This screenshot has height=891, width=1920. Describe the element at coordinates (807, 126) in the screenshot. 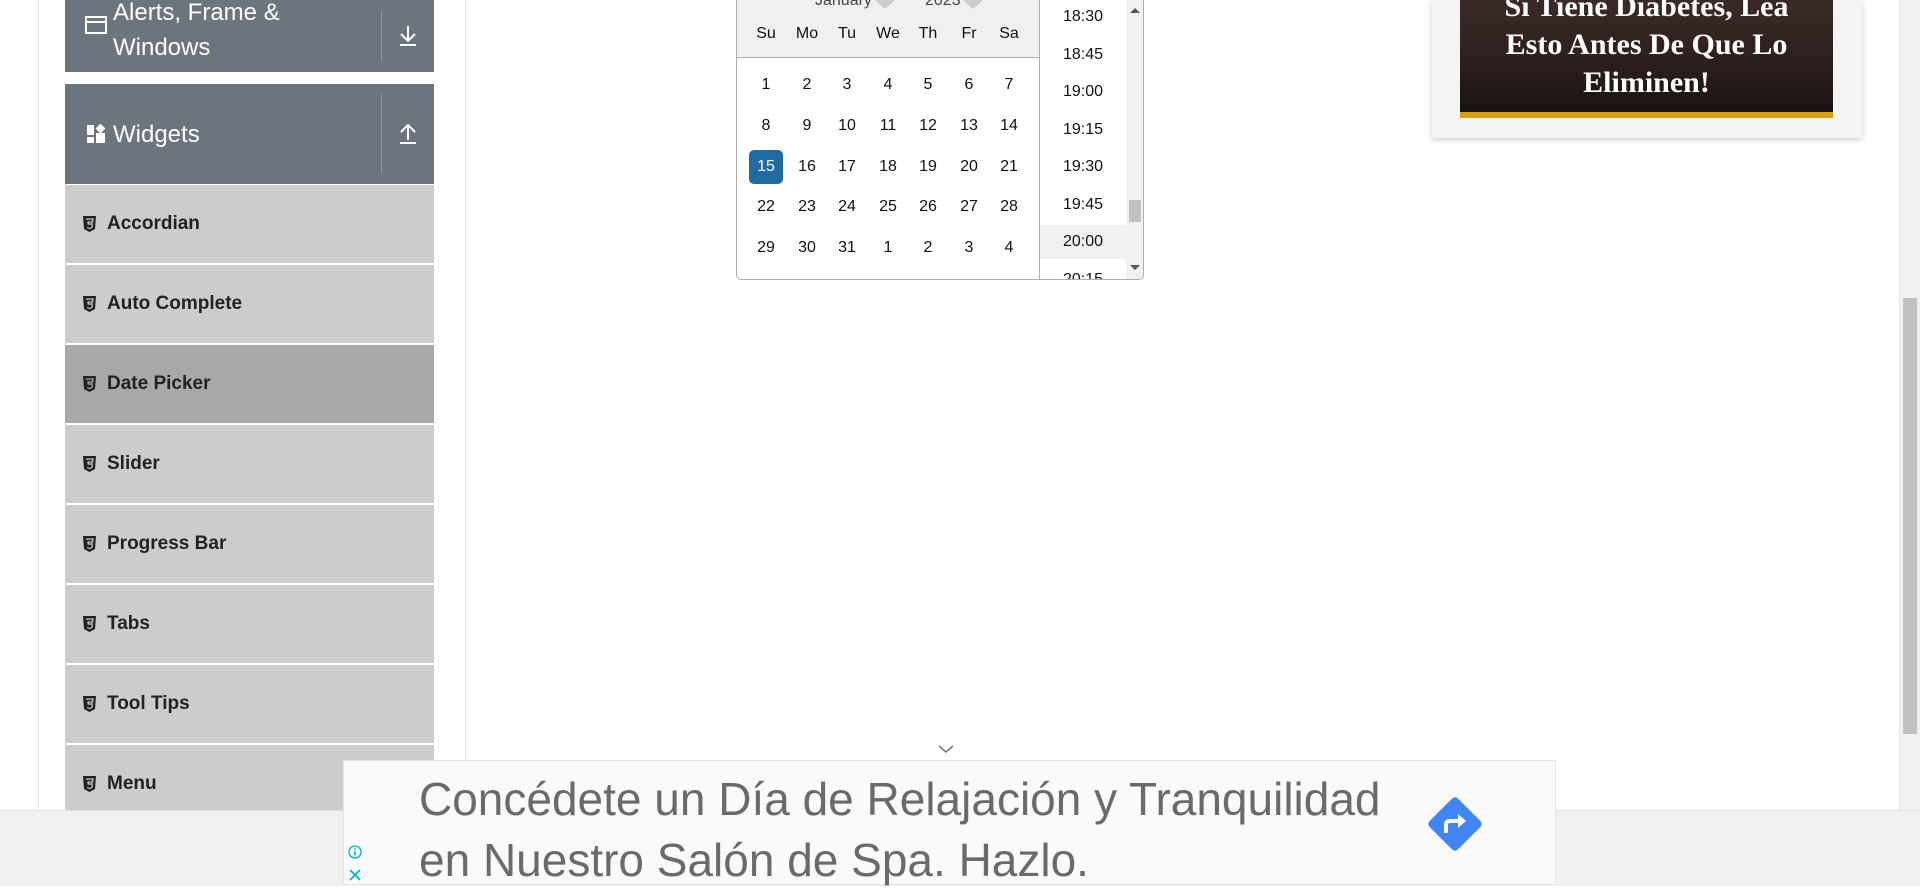

I see `day-cell: 9` at that location.